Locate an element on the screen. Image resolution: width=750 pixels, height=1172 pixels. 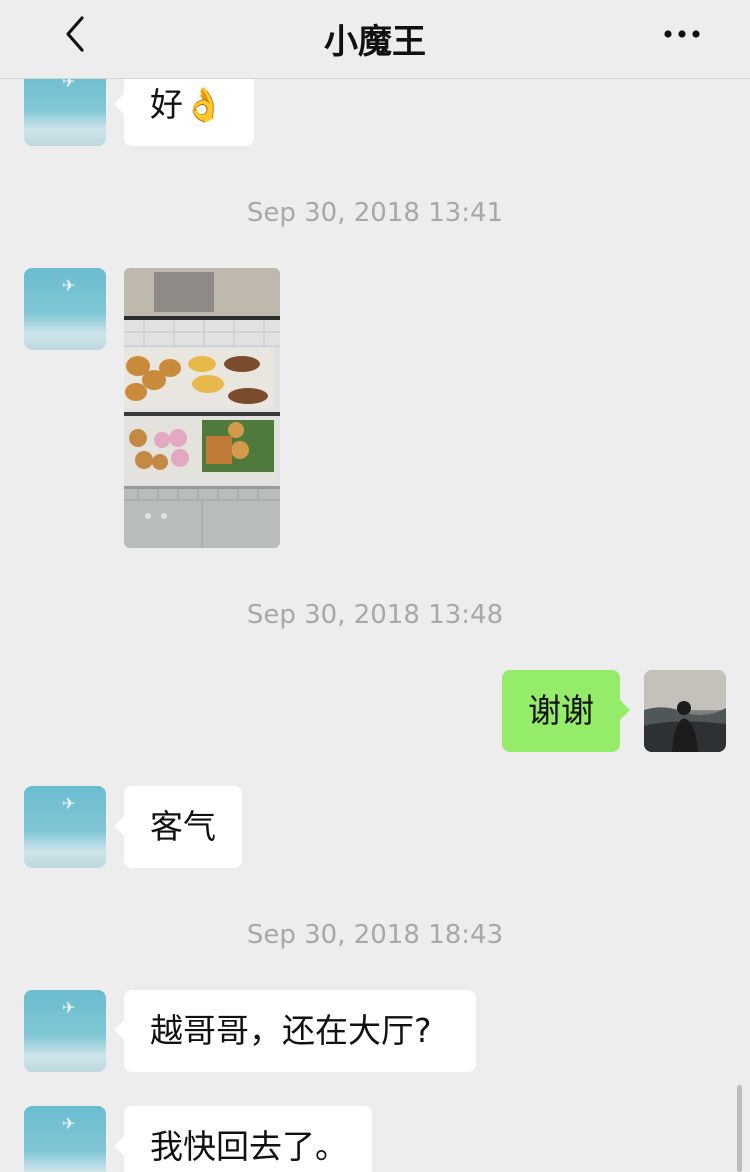
message-text: 好👌 is located at coordinates (187, 104).